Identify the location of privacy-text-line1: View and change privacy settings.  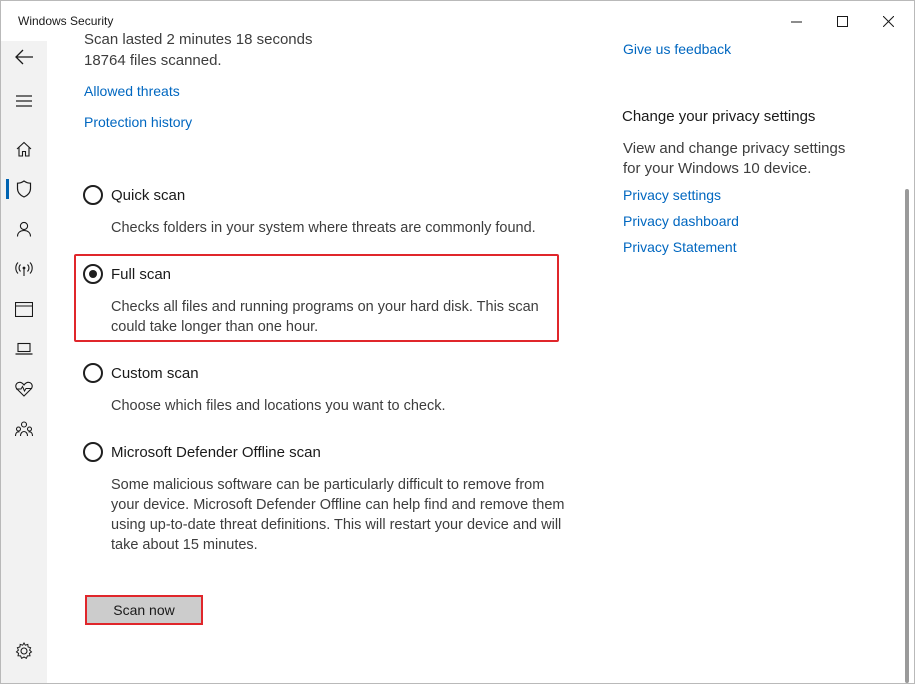
(734, 148).